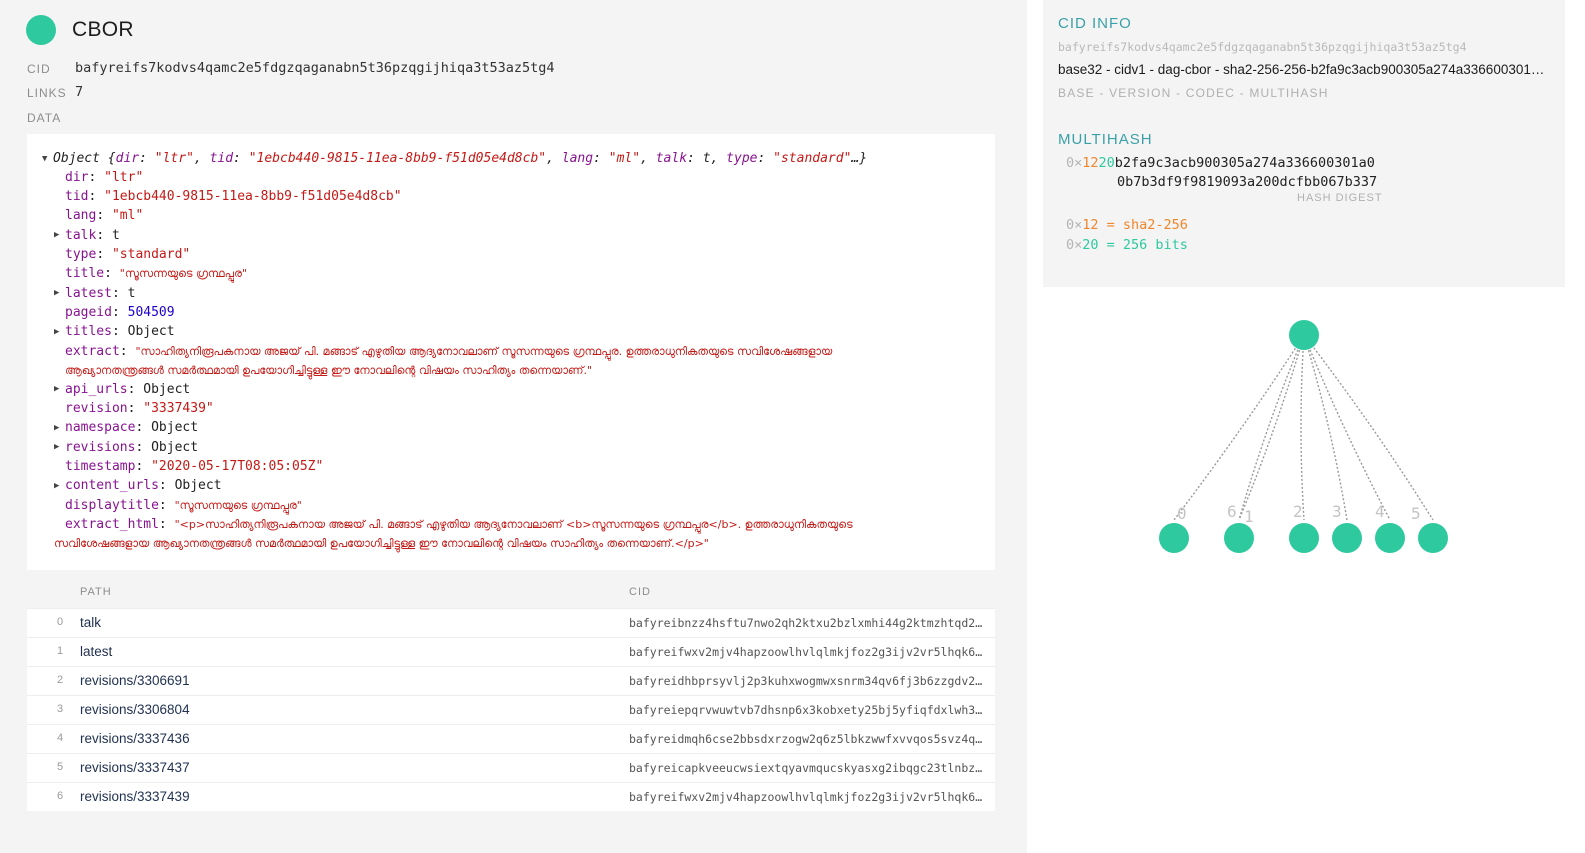 This screenshot has width=1585, height=853. I want to click on prop-pageid: pageid: 504509, so click(120, 312).